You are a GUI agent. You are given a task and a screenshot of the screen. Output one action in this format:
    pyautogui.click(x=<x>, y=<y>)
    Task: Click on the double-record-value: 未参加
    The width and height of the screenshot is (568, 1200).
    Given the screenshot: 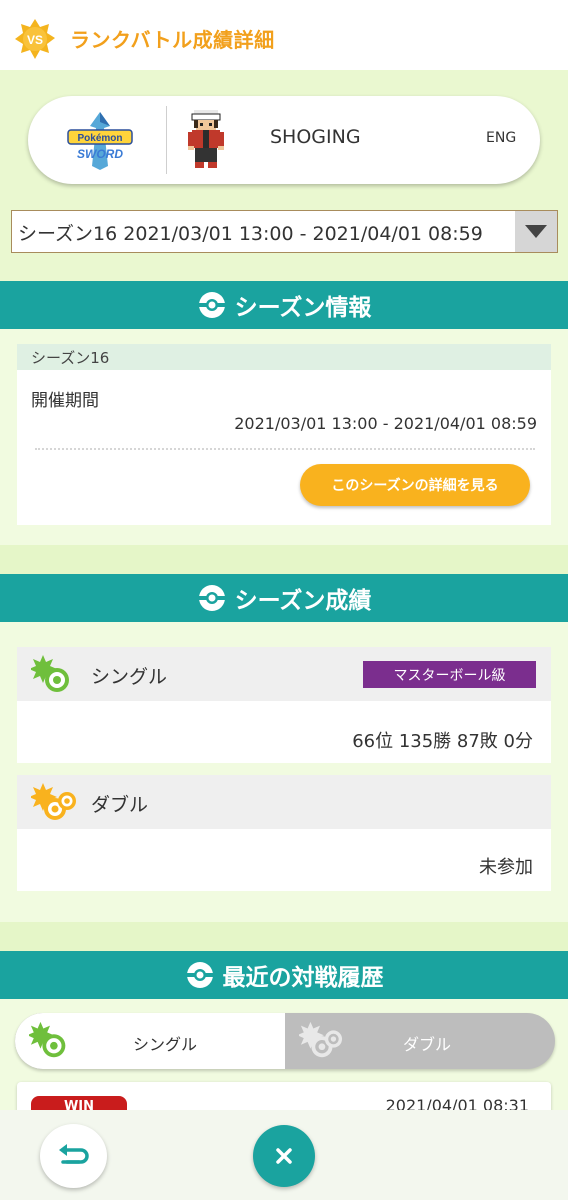 What is the action you would take?
    pyautogui.click(x=506, y=867)
    